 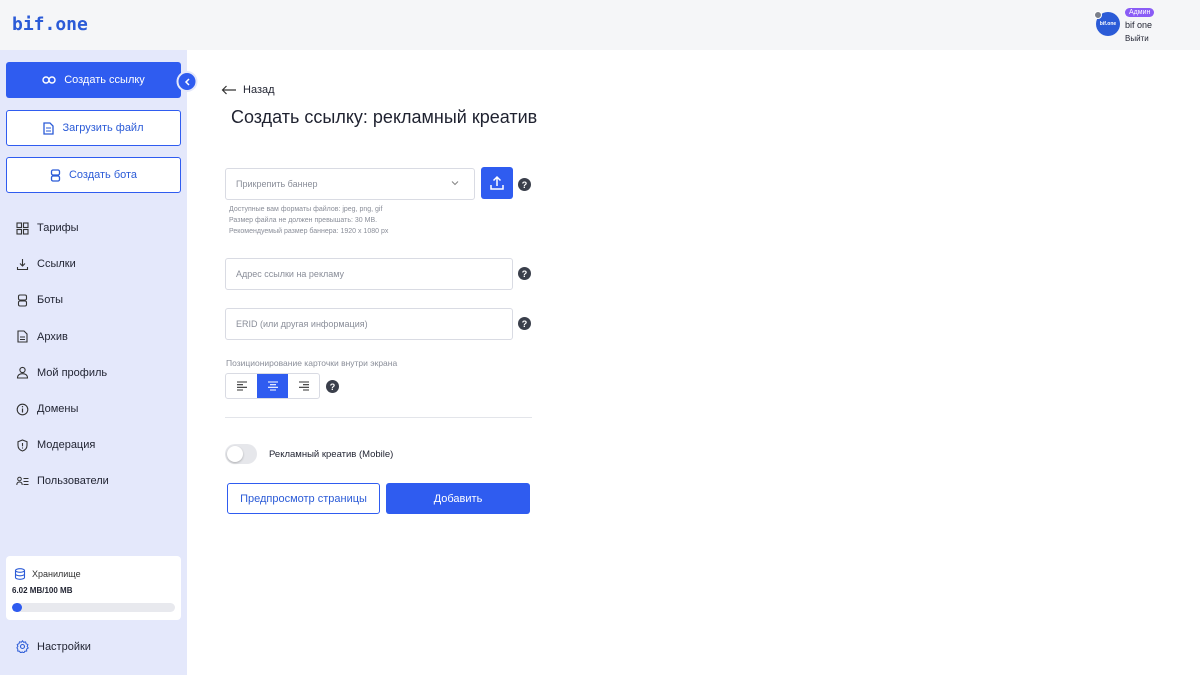 I want to click on erid-input: ERID (или другая информация), so click(x=369, y=324).